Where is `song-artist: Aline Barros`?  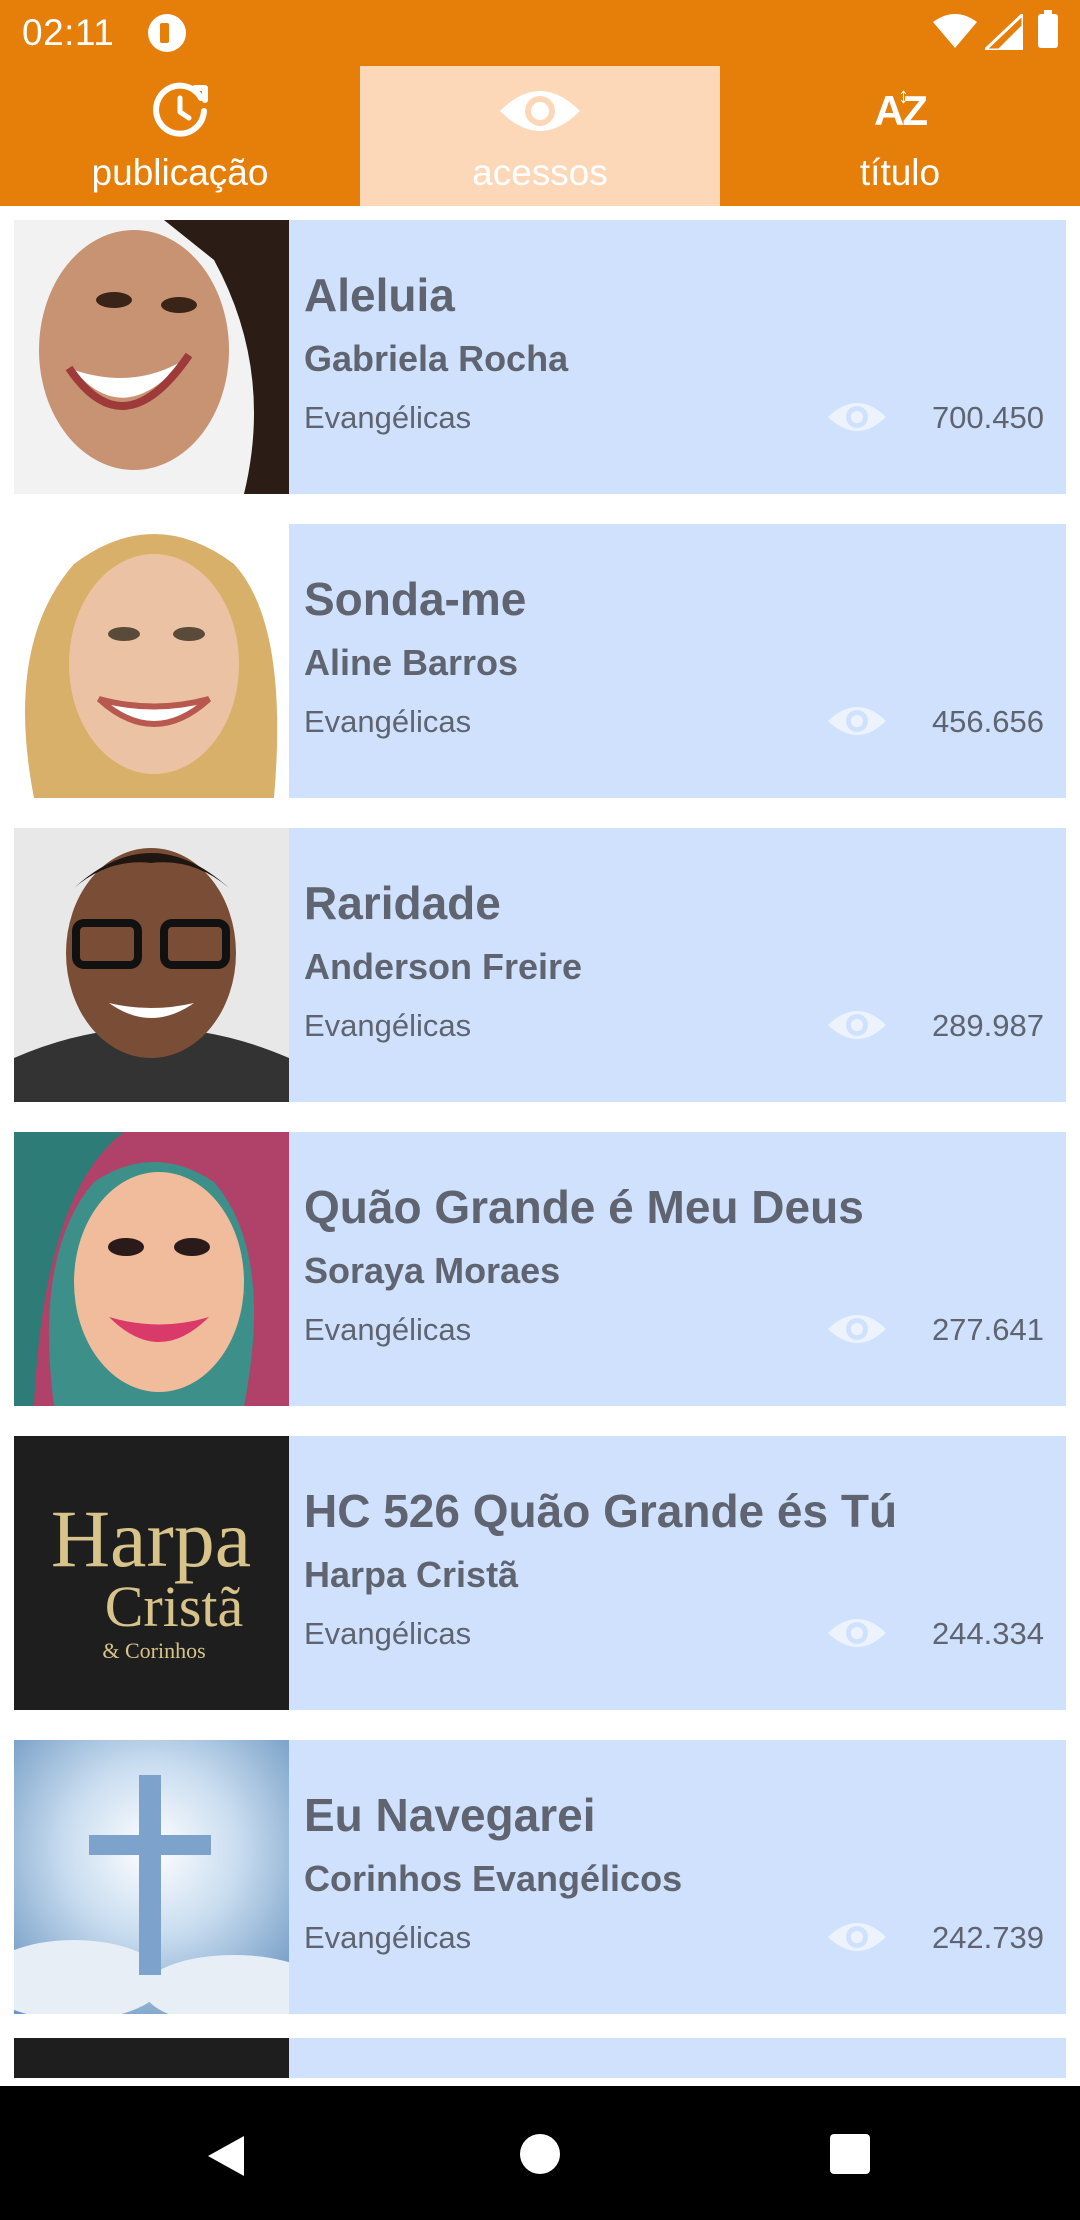 song-artist: Aline Barros is located at coordinates (411, 662).